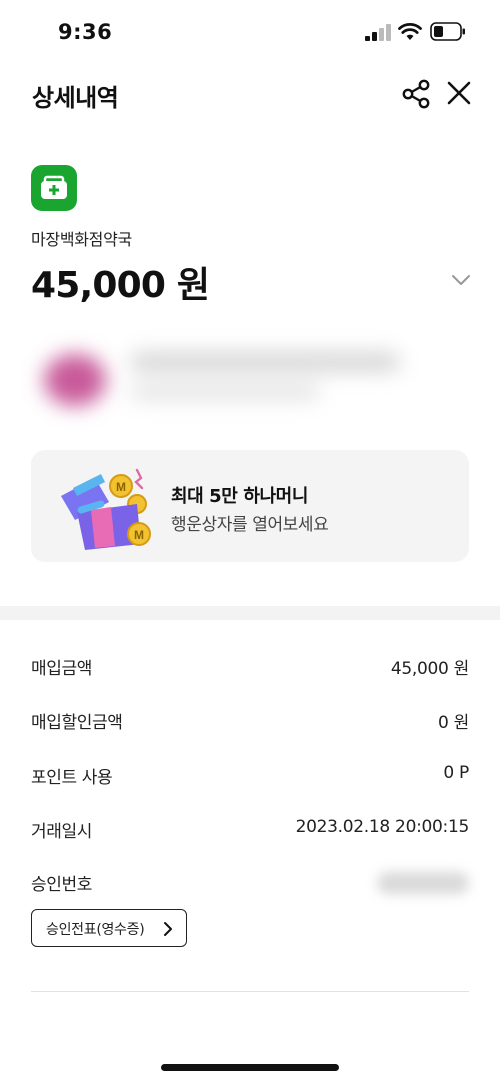  I want to click on receipt-button: 승인전표(영수증), so click(109, 928).